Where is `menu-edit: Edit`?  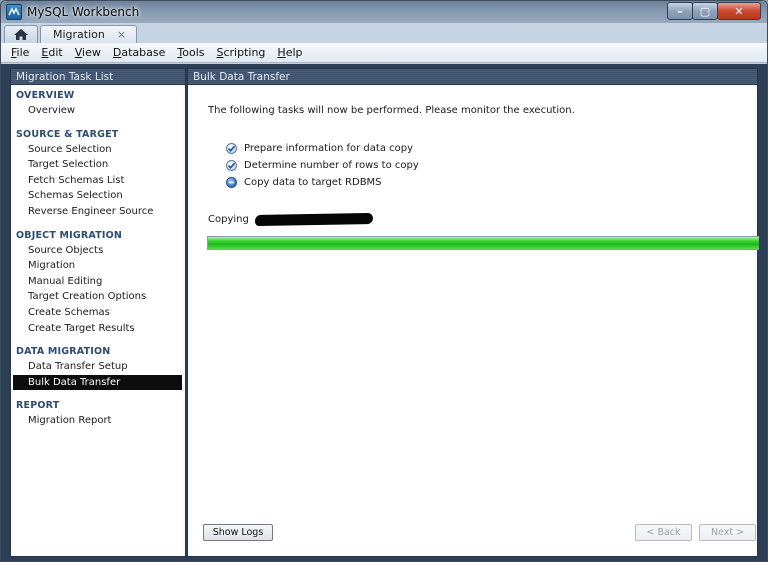 menu-edit: Edit is located at coordinates (51, 52).